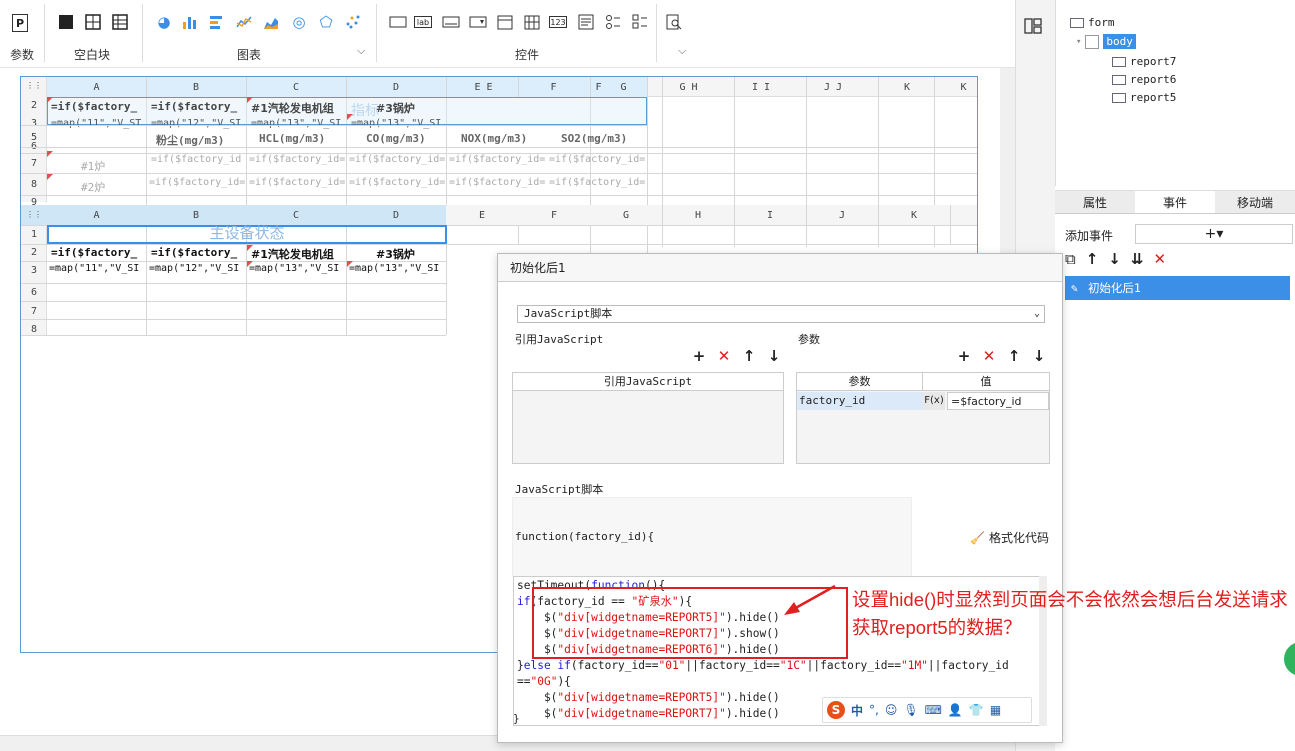  Describe the element at coordinates (97, 268) in the screenshot. I see `cell: =map("11","V_SI` at that location.